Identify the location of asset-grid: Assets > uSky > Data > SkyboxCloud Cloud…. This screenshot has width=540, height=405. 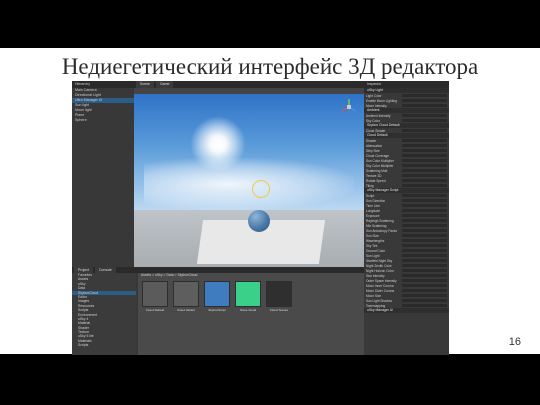
(251, 314).